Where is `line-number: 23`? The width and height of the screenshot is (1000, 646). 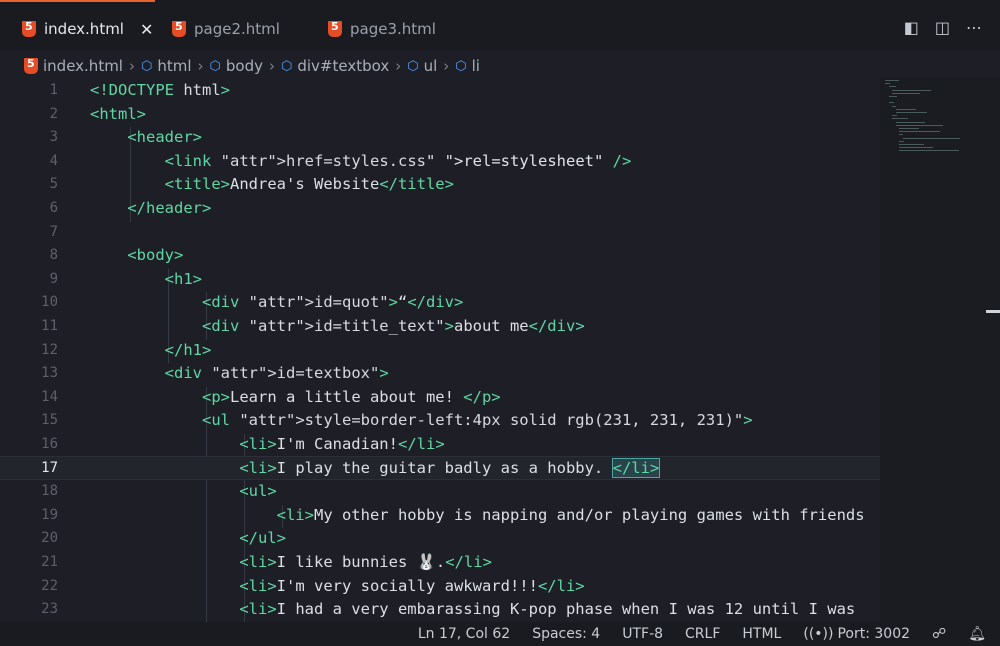
line-number: 23 is located at coordinates (49, 609).